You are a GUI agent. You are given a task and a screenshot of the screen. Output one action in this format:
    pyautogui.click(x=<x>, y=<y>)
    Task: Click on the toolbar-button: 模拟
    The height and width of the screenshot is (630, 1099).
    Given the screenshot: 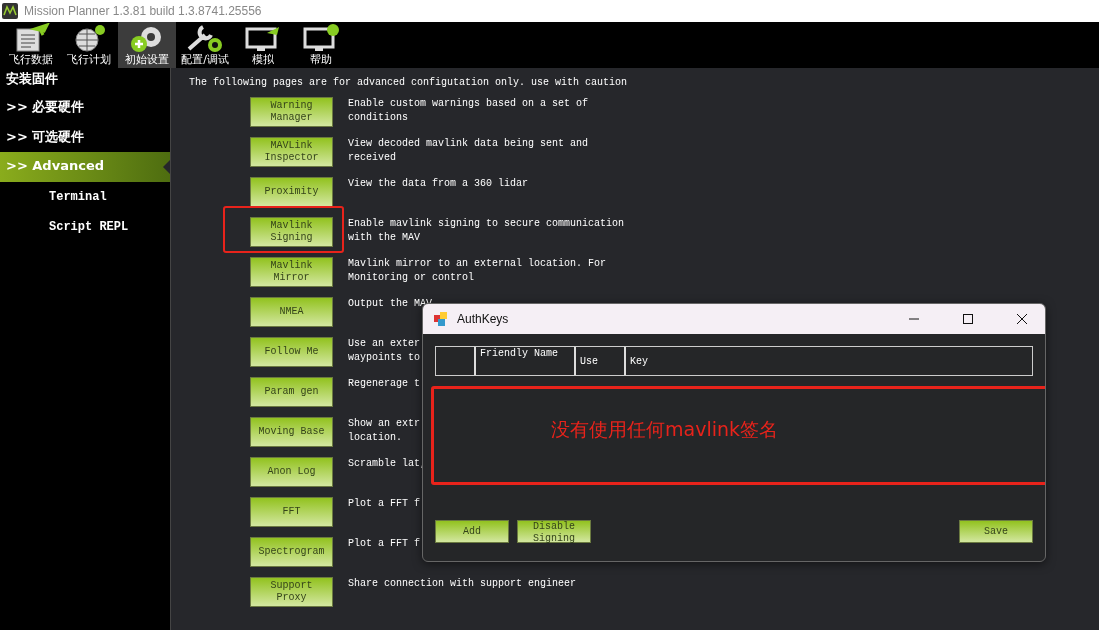 What is the action you would take?
    pyautogui.click(x=263, y=45)
    